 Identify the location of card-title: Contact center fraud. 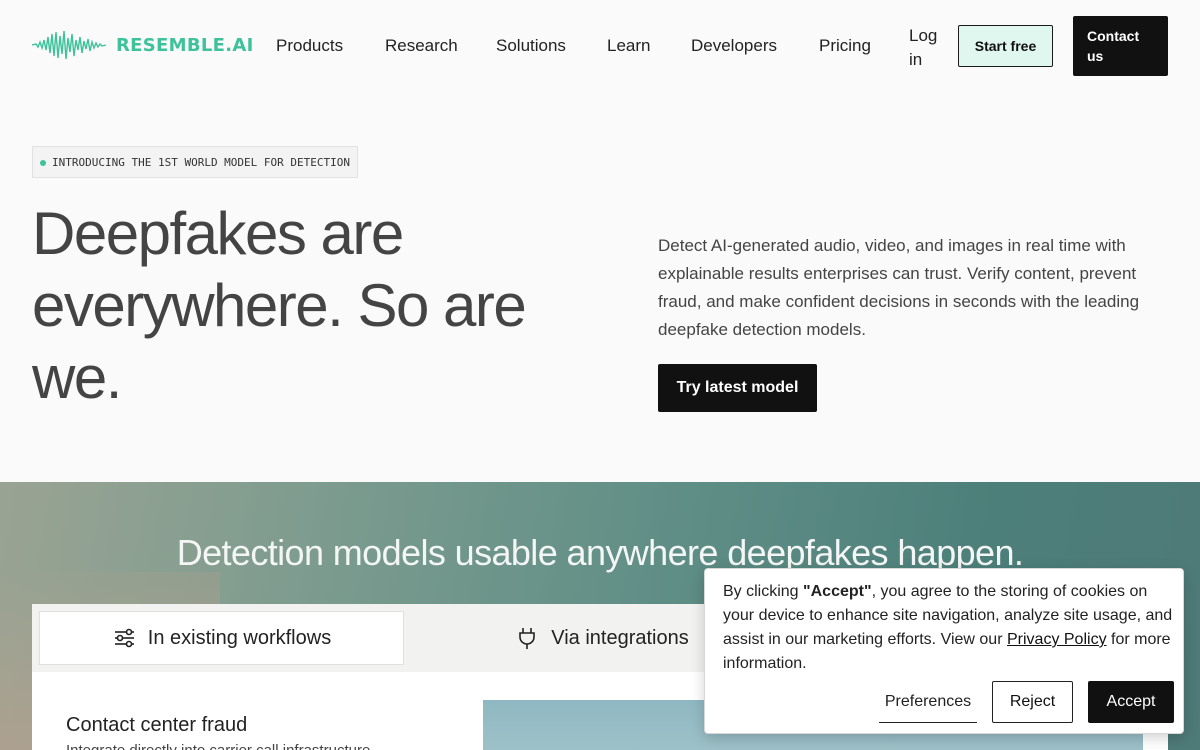
(157, 725).